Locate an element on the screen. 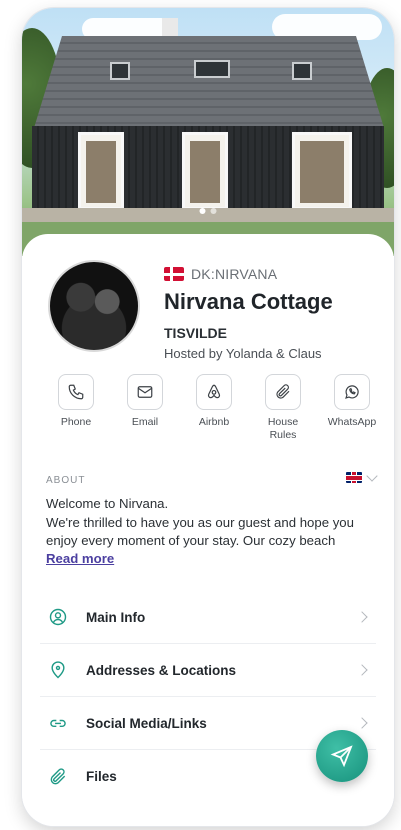 This screenshot has width=401, height=830. email-button: Email is located at coordinates (145, 408).